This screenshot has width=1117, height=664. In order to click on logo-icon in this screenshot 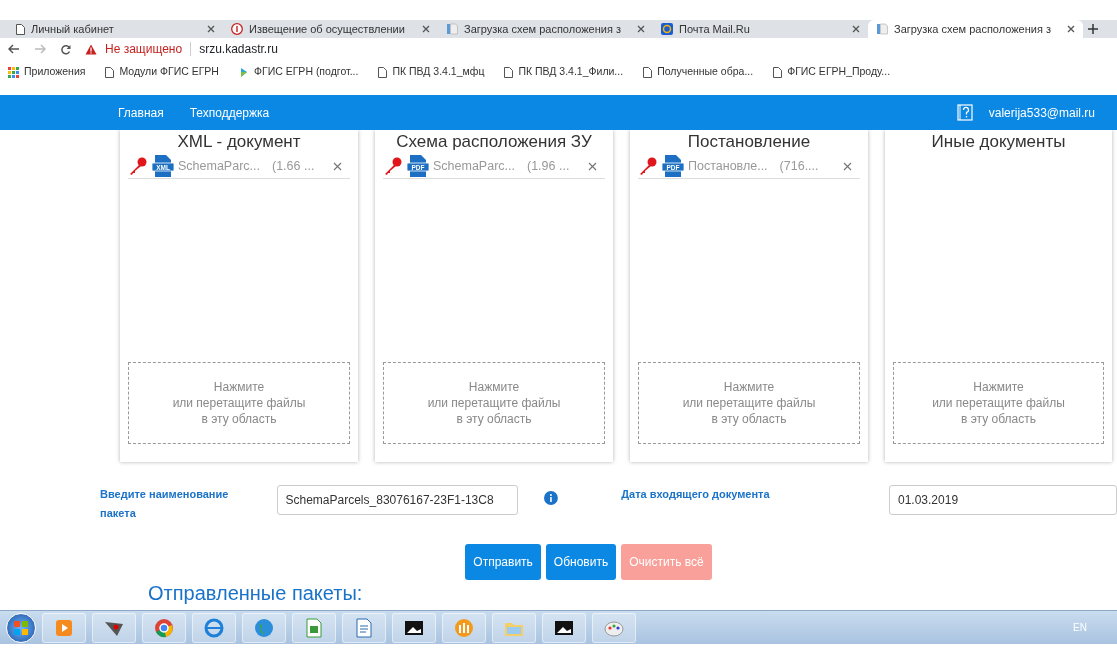, I will do `click(243, 72)`.